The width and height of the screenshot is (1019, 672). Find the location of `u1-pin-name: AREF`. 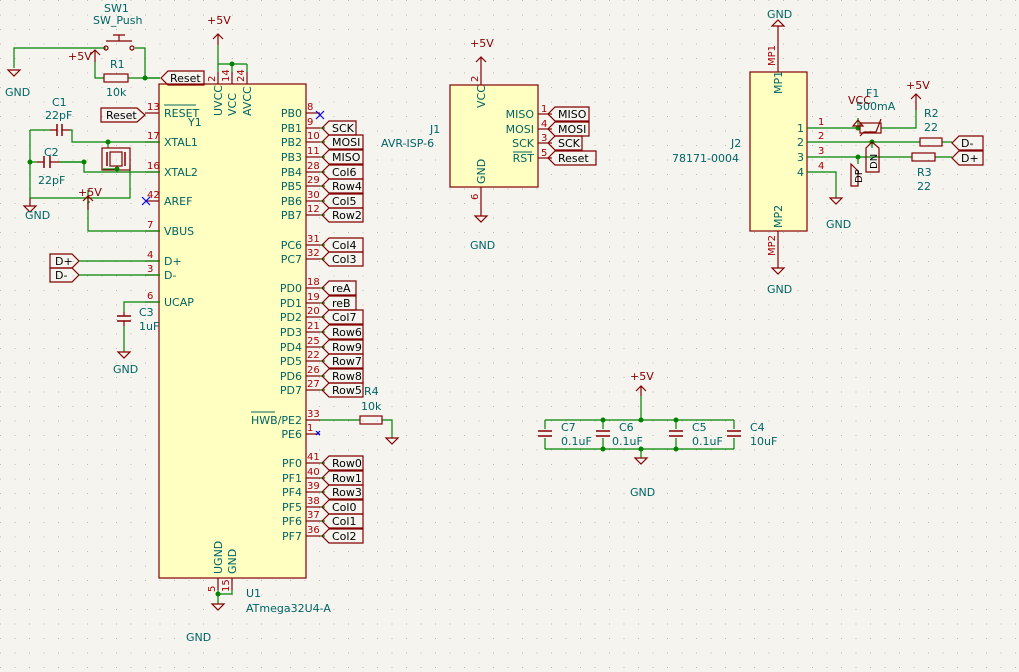

u1-pin-name: AREF is located at coordinates (178, 201).